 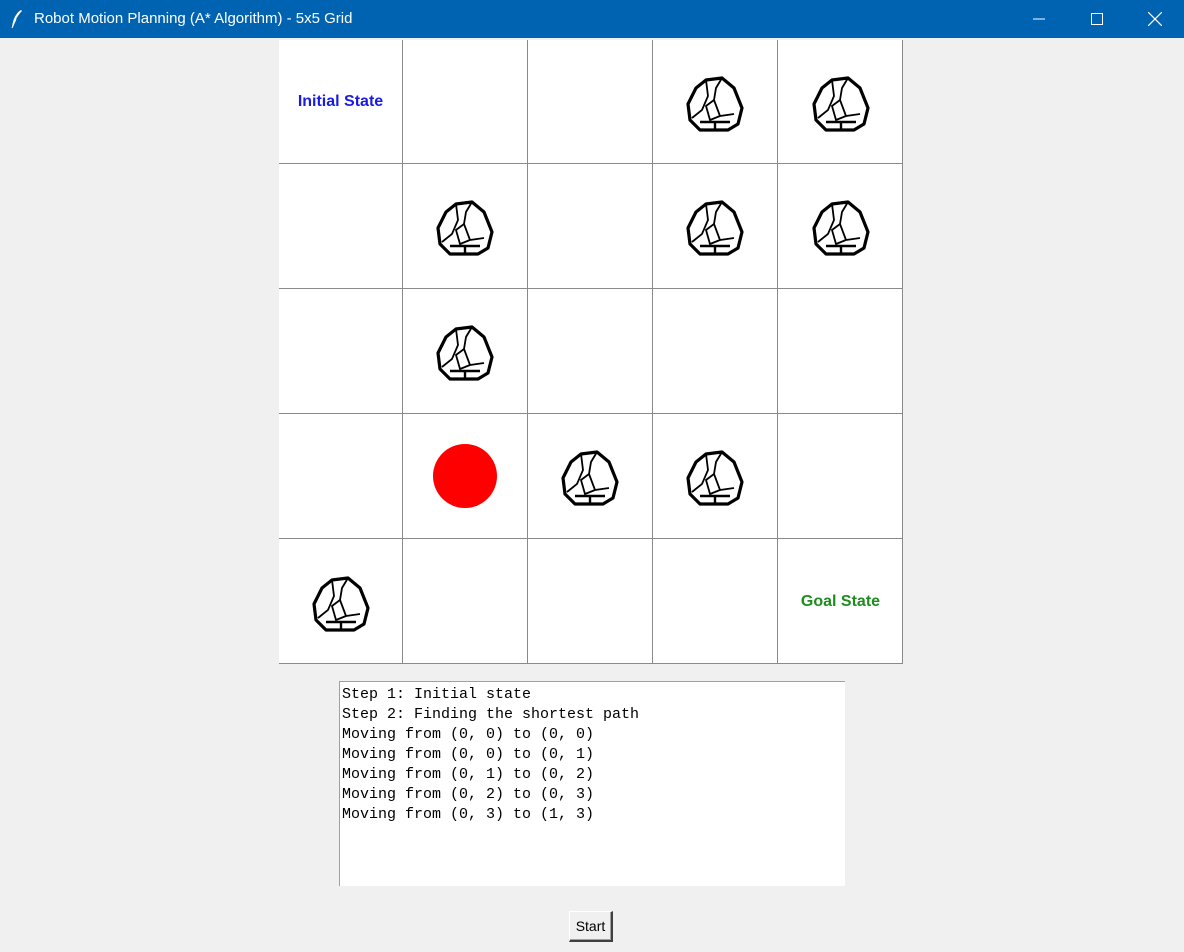 I want to click on robot-marker, so click(x=465, y=476).